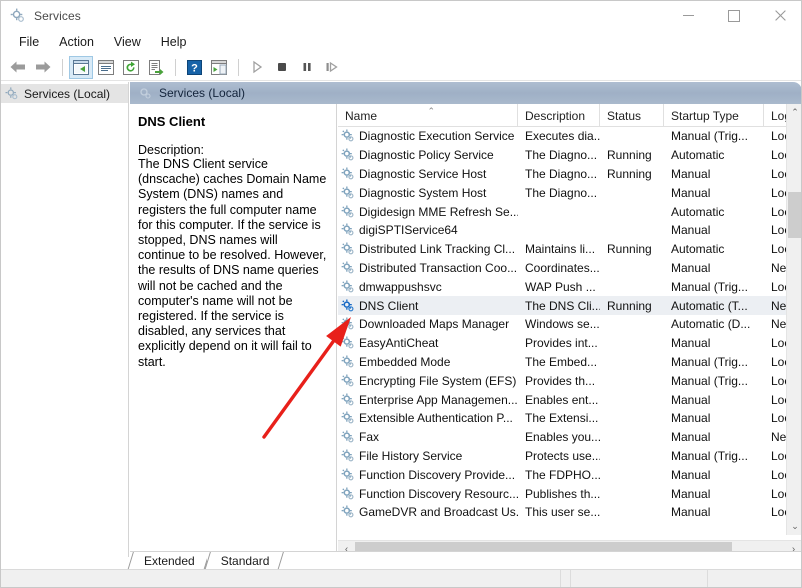  What do you see at coordinates (698, 211) in the screenshot?
I see `cell-startup-type: Automatic` at bounding box center [698, 211].